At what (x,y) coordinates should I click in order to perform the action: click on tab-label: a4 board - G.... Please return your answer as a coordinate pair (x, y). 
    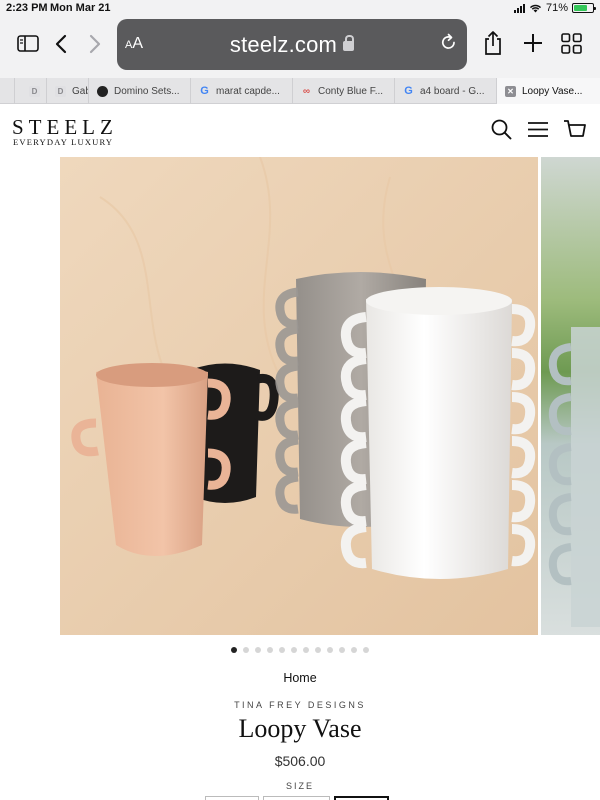
    Looking at the image, I should click on (452, 91).